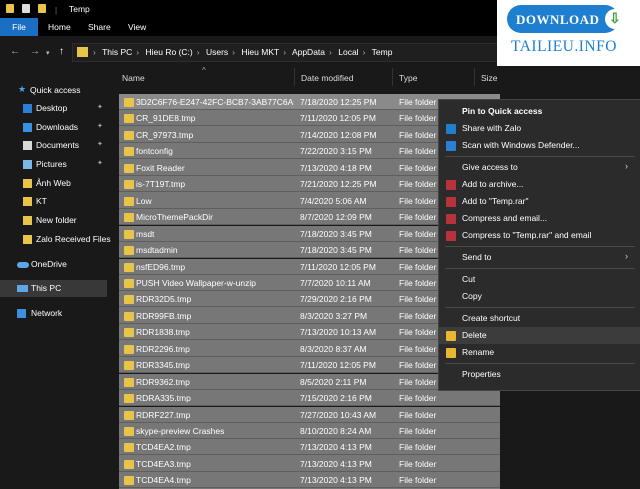  I want to click on sidebar-item-zalo-received-files: Zalo Received Files, so click(55, 239).